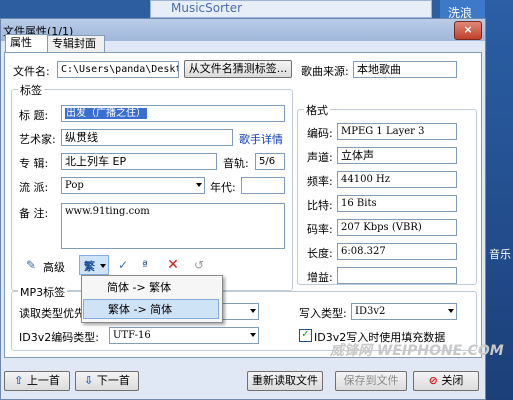 The width and height of the screenshot is (513, 400). What do you see at coordinates (417, 351) in the screenshot?
I see `watermark-logo: 威锋网 WEIPHONE.COM` at bounding box center [417, 351].